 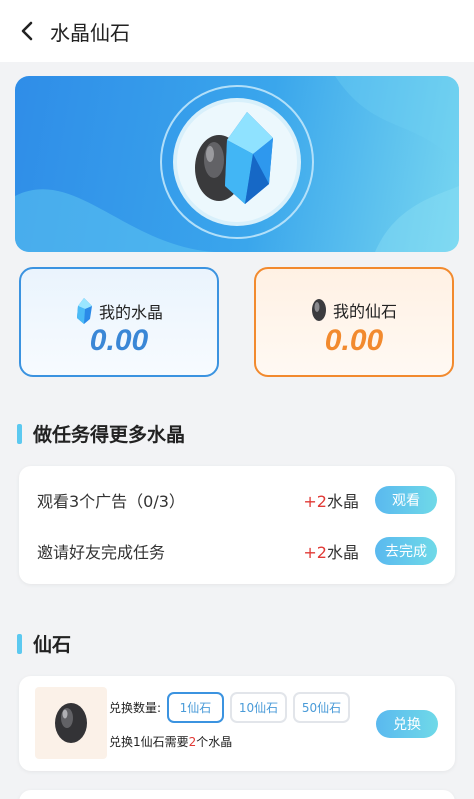 What do you see at coordinates (237, 525) in the screenshot?
I see `tasks-card: 观看3个广告（0/3） +2水晶 观看 邀请好友完成任务 +2水晶 去完成` at bounding box center [237, 525].